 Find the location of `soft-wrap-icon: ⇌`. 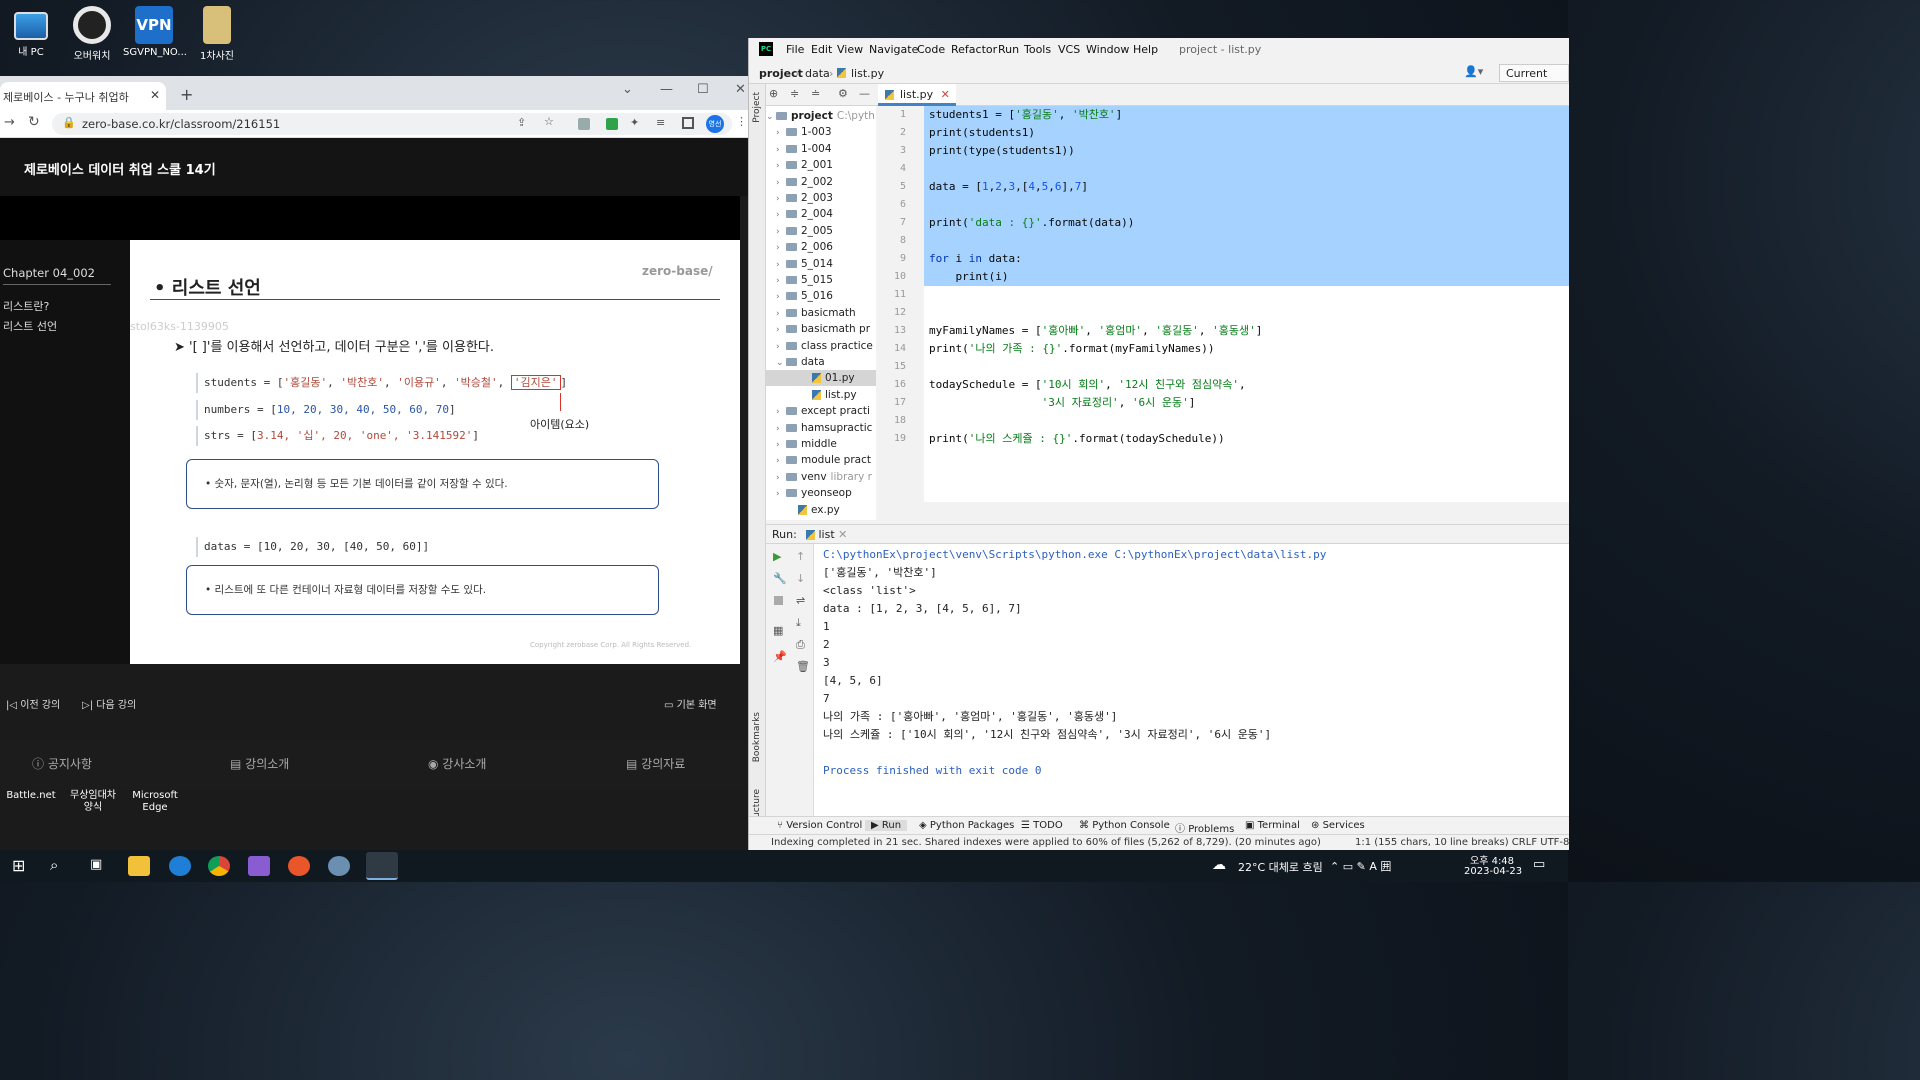

soft-wrap-icon: ⇌ is located at coordinates (800, 600).